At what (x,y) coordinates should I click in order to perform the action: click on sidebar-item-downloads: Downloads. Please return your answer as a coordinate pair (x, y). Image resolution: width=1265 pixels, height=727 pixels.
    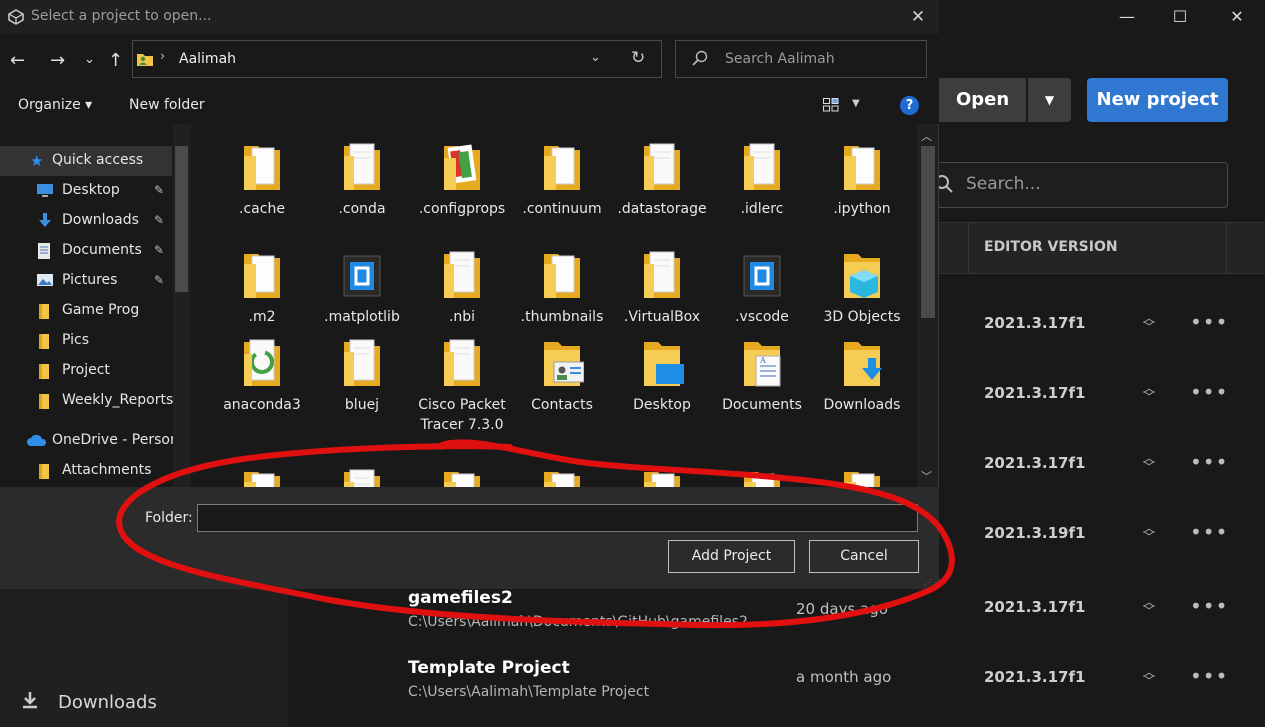
    Looking at the image, I should click on (107, 702).